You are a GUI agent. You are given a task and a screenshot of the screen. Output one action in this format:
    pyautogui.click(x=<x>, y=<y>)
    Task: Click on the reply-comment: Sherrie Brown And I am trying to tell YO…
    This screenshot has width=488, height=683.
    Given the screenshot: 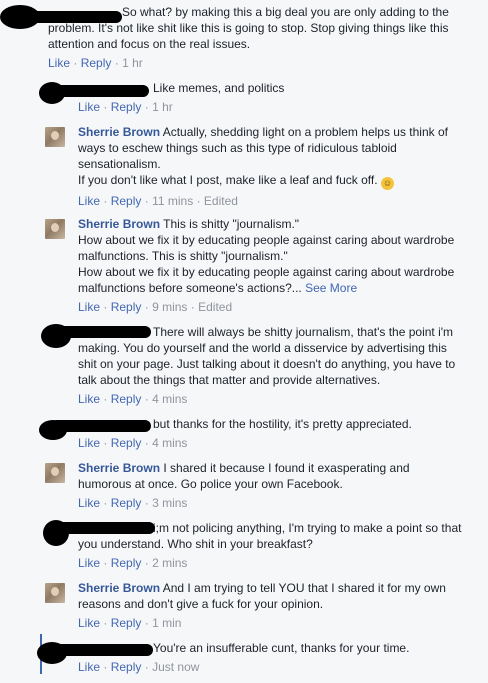 What is the action you would take?
    pyautogui.click(x=255, y=605)
    